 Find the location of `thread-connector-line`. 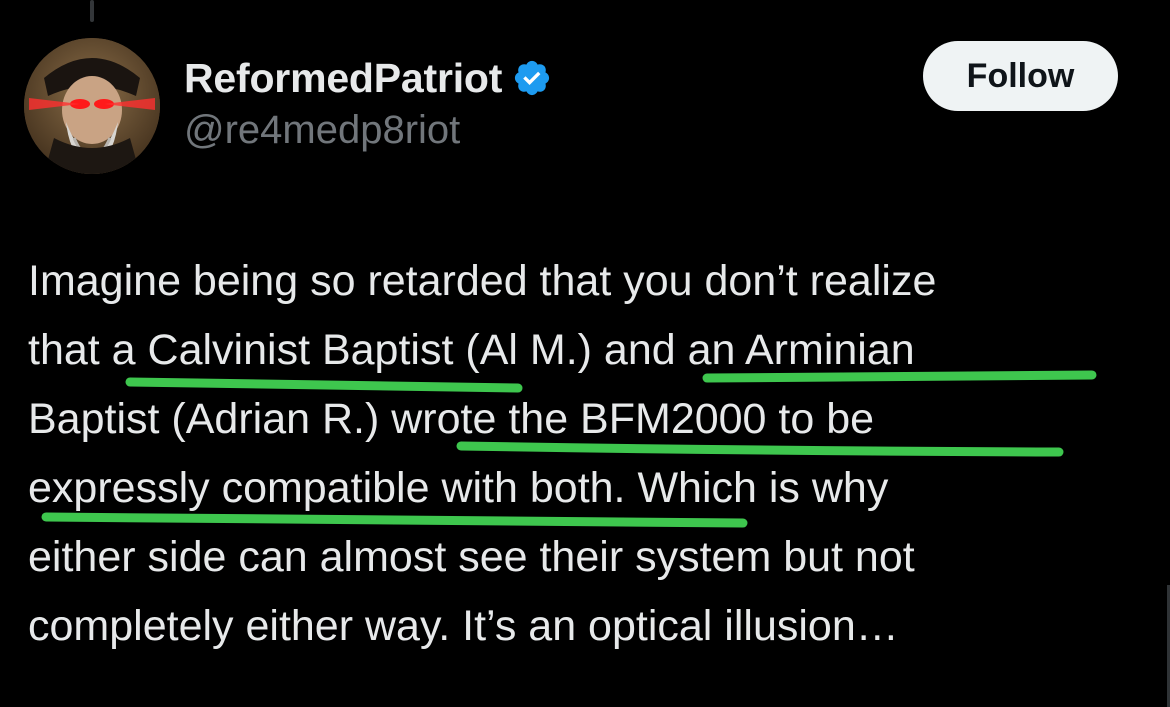

thread-connector-line is located at coordinates (92, 11).